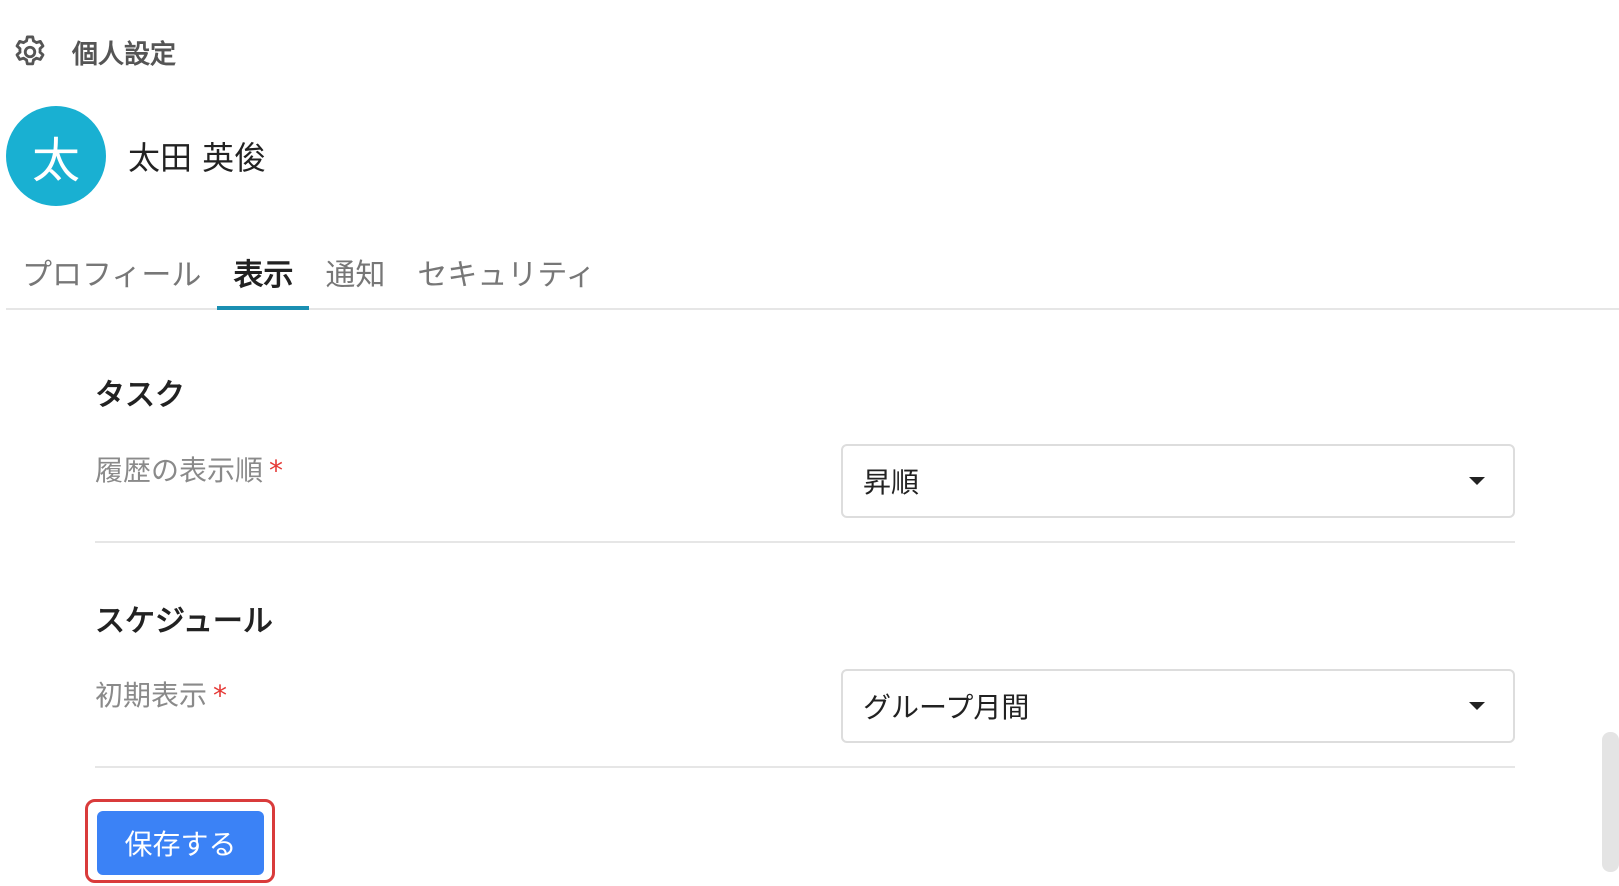 The image size is (1619, 886). I want to click on field-label-text: 初期表示, so click(151, 695).